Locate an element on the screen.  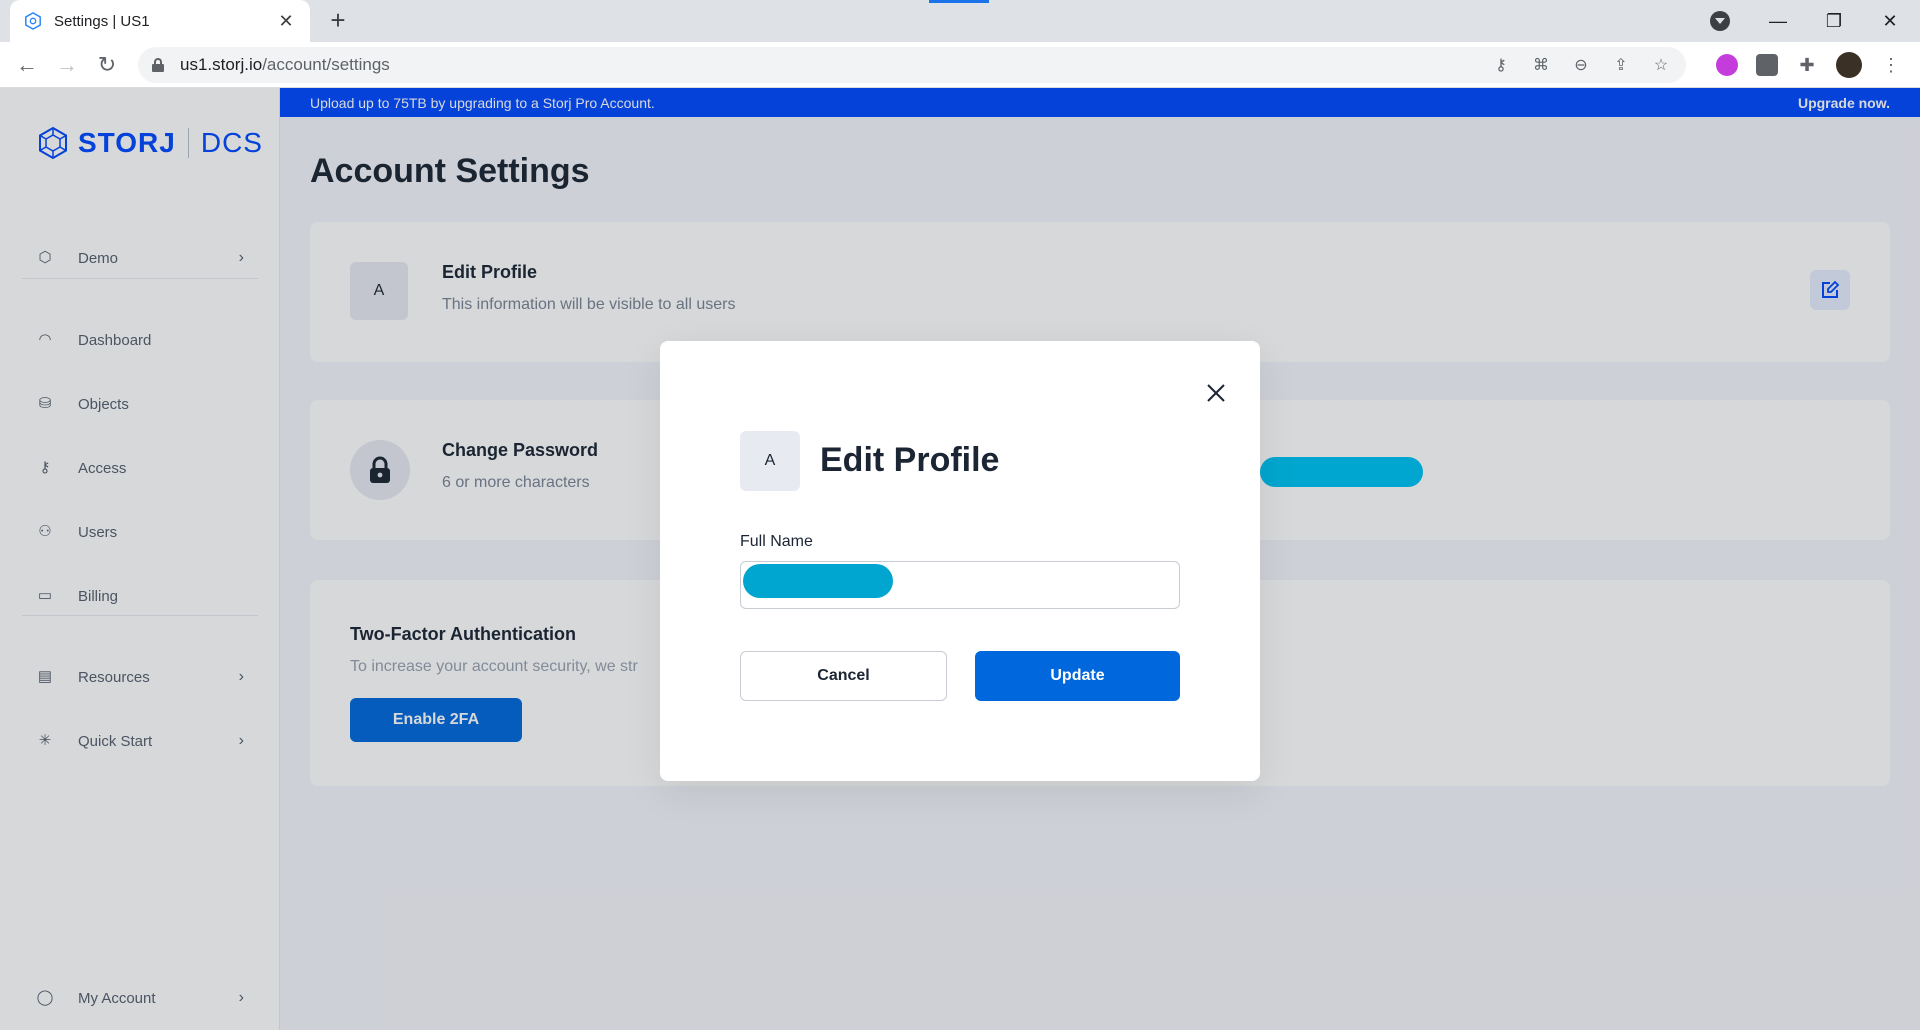
tab-strip-indicator is located at coordinates (959, 1).